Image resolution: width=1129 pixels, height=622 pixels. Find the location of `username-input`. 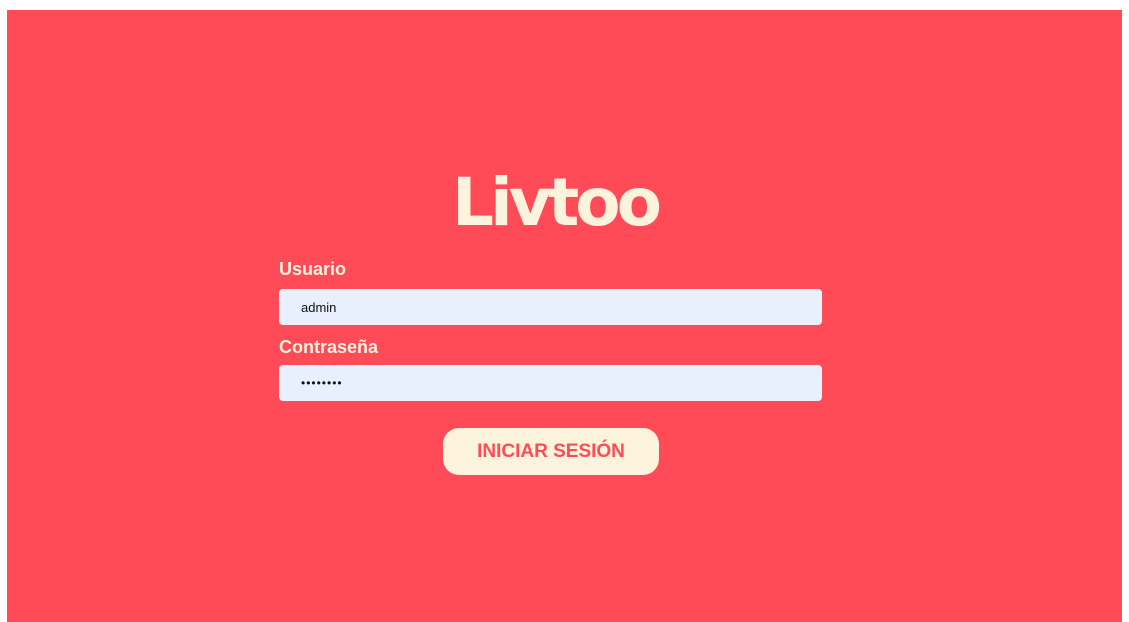

username-input is located at coordinates (550, 307).